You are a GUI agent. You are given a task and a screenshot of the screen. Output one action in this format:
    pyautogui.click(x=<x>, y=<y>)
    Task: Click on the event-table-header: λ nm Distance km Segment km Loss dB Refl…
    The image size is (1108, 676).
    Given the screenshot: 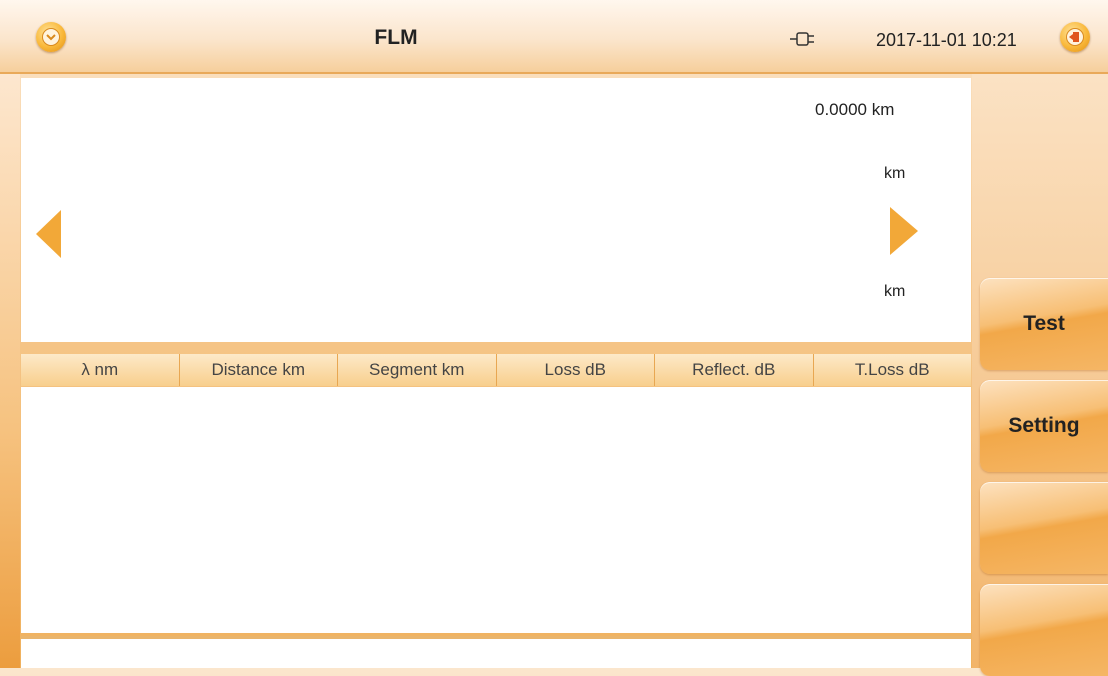 What is the action you would take?
    pyautogui.click(x=496, y=370)
    